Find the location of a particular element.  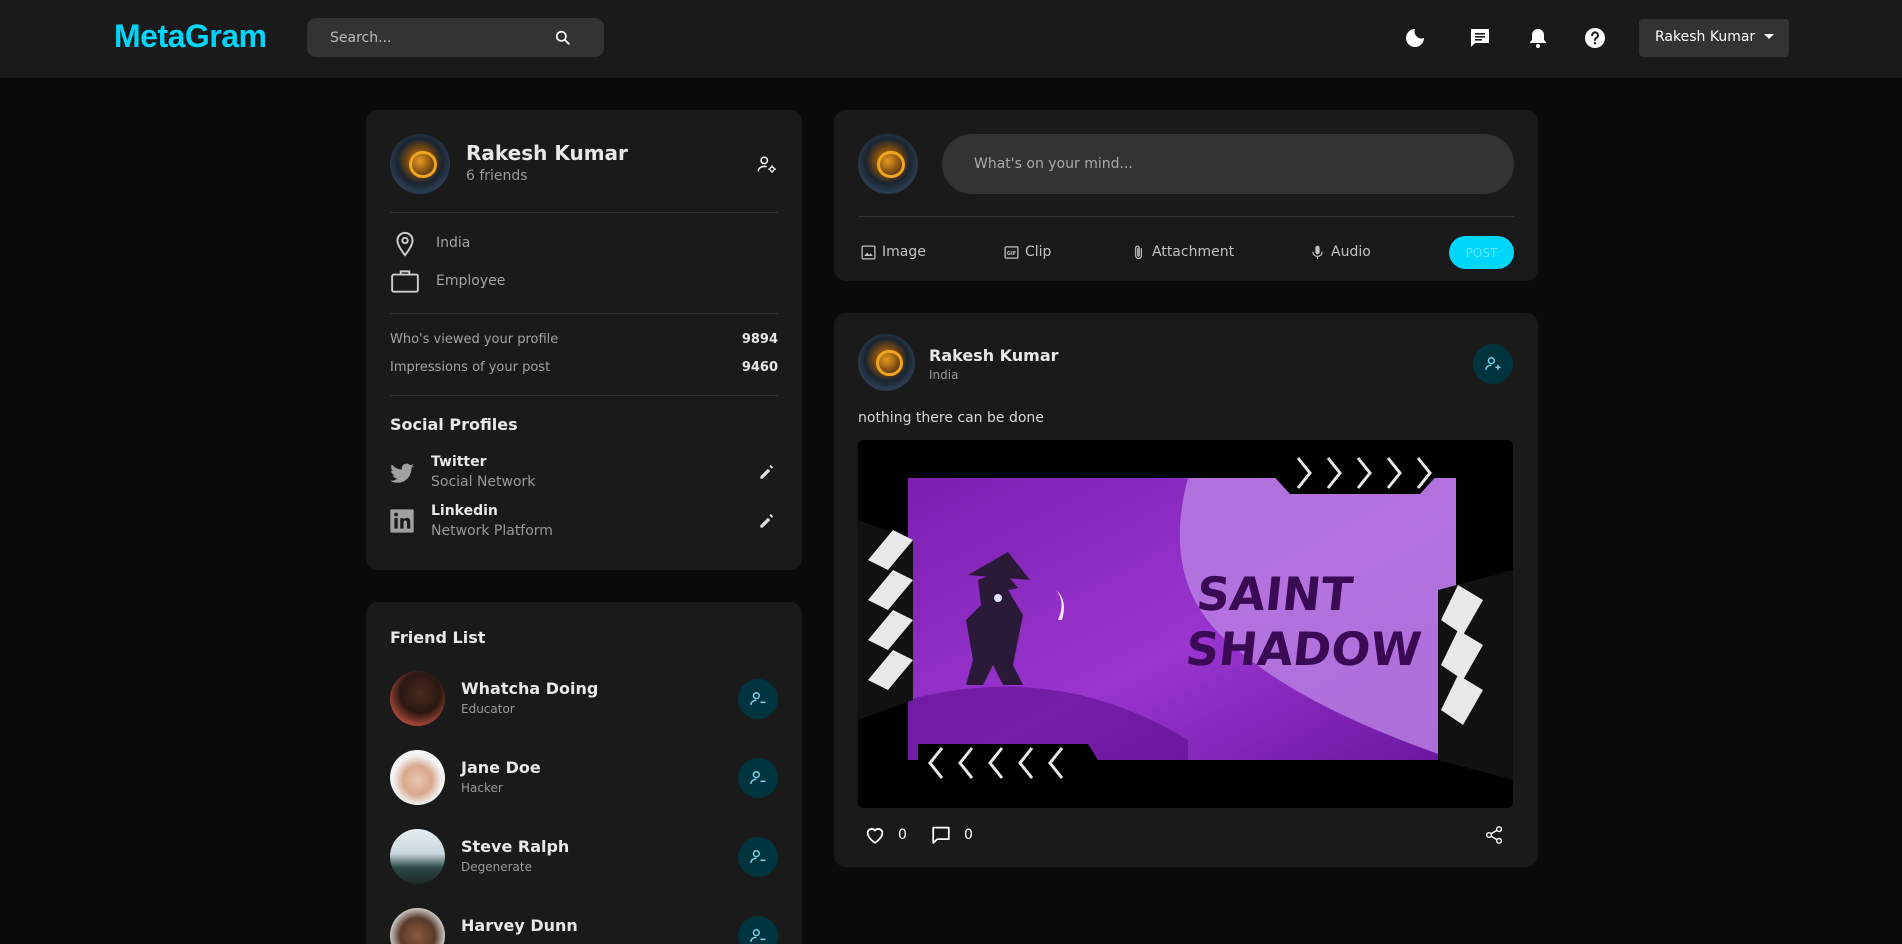

clip-action-button: GIF Clip is located at coordinates (1033, 253).